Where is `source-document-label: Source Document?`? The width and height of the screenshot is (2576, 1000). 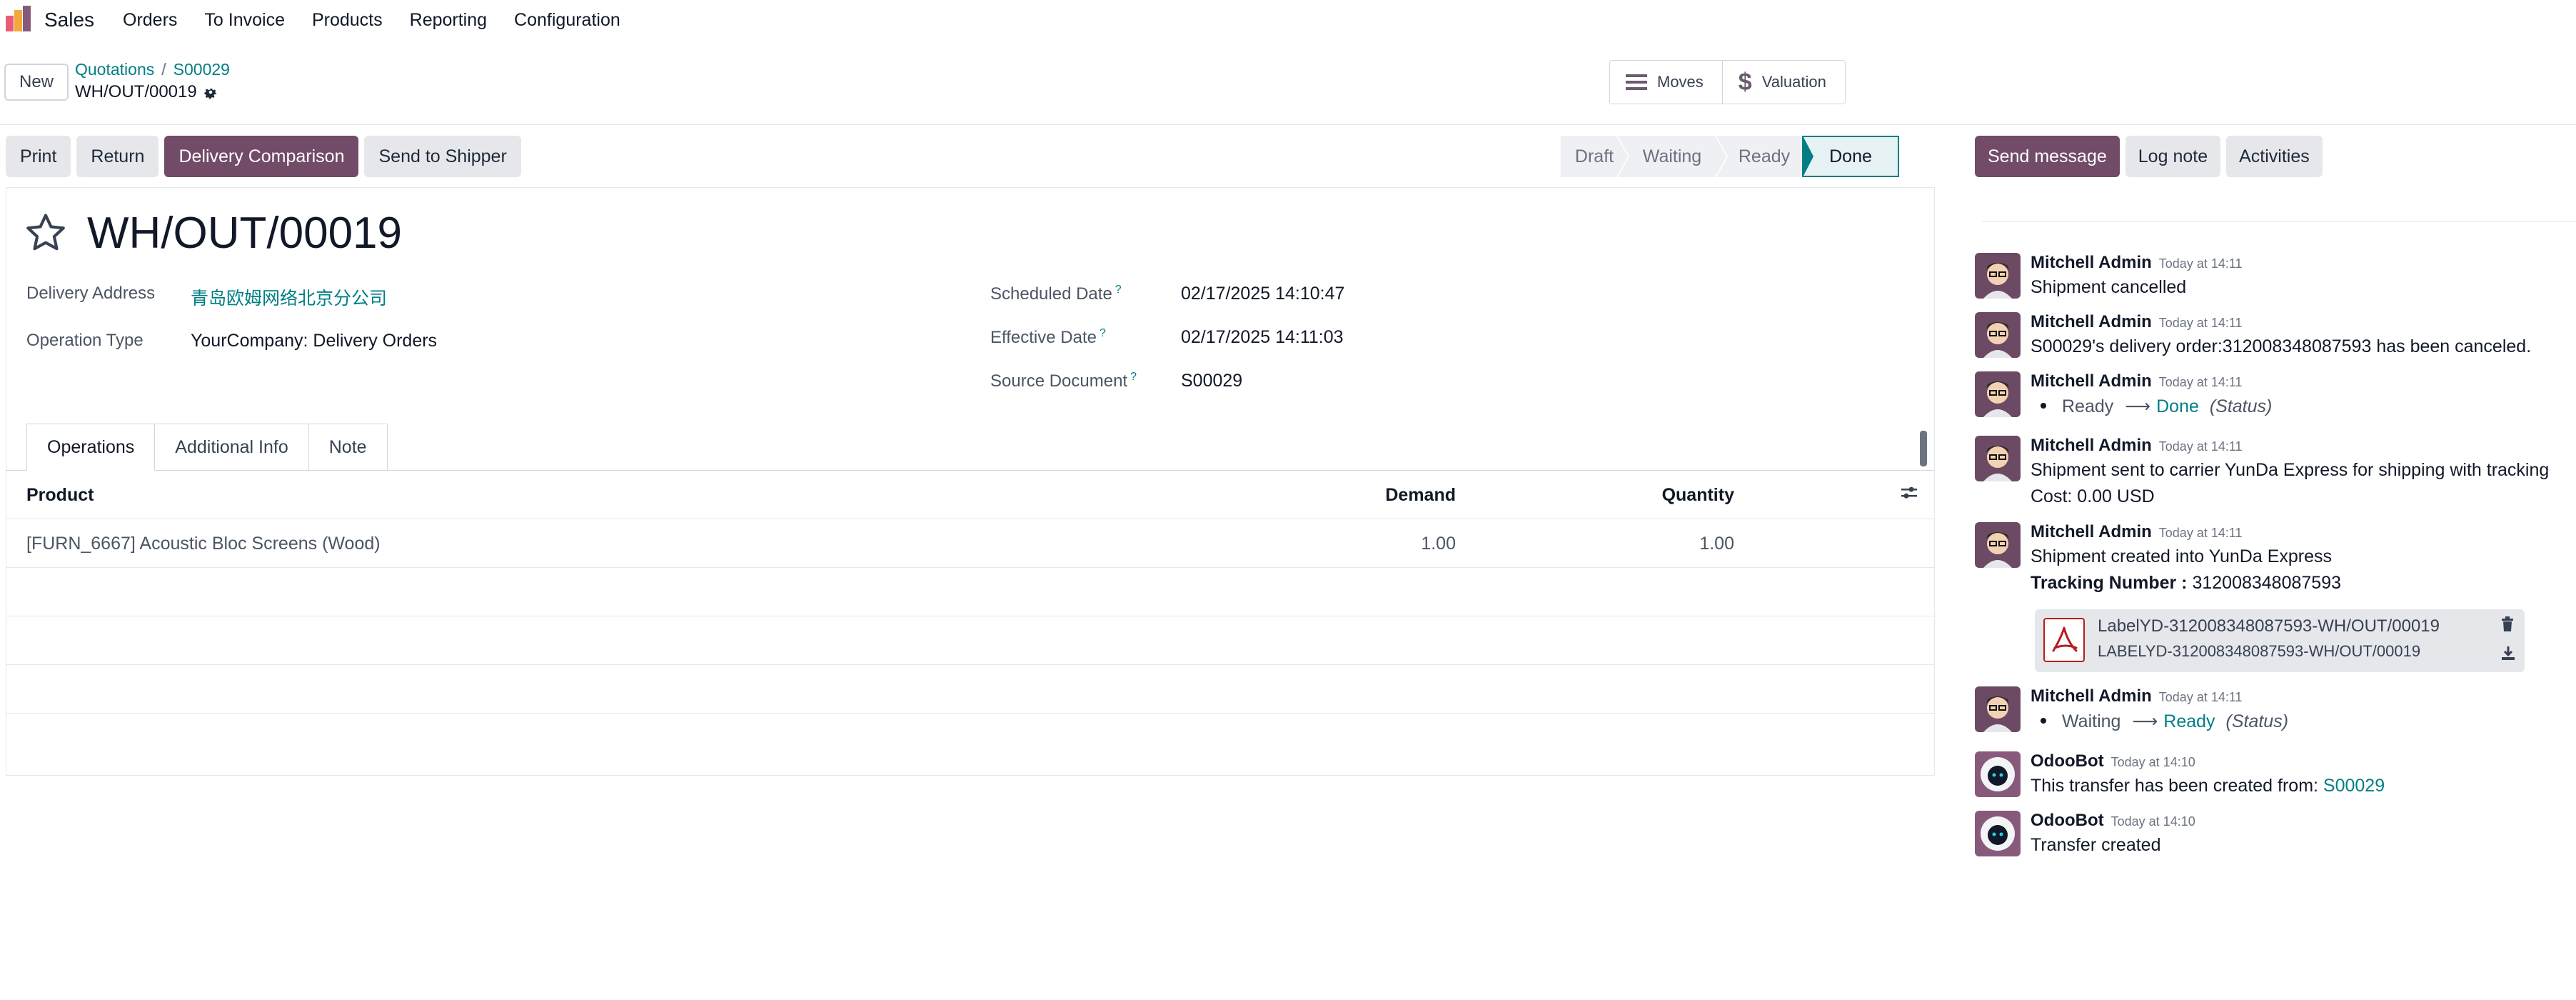
source-document-label: Source Document? is located at coordinates (1063, 381).